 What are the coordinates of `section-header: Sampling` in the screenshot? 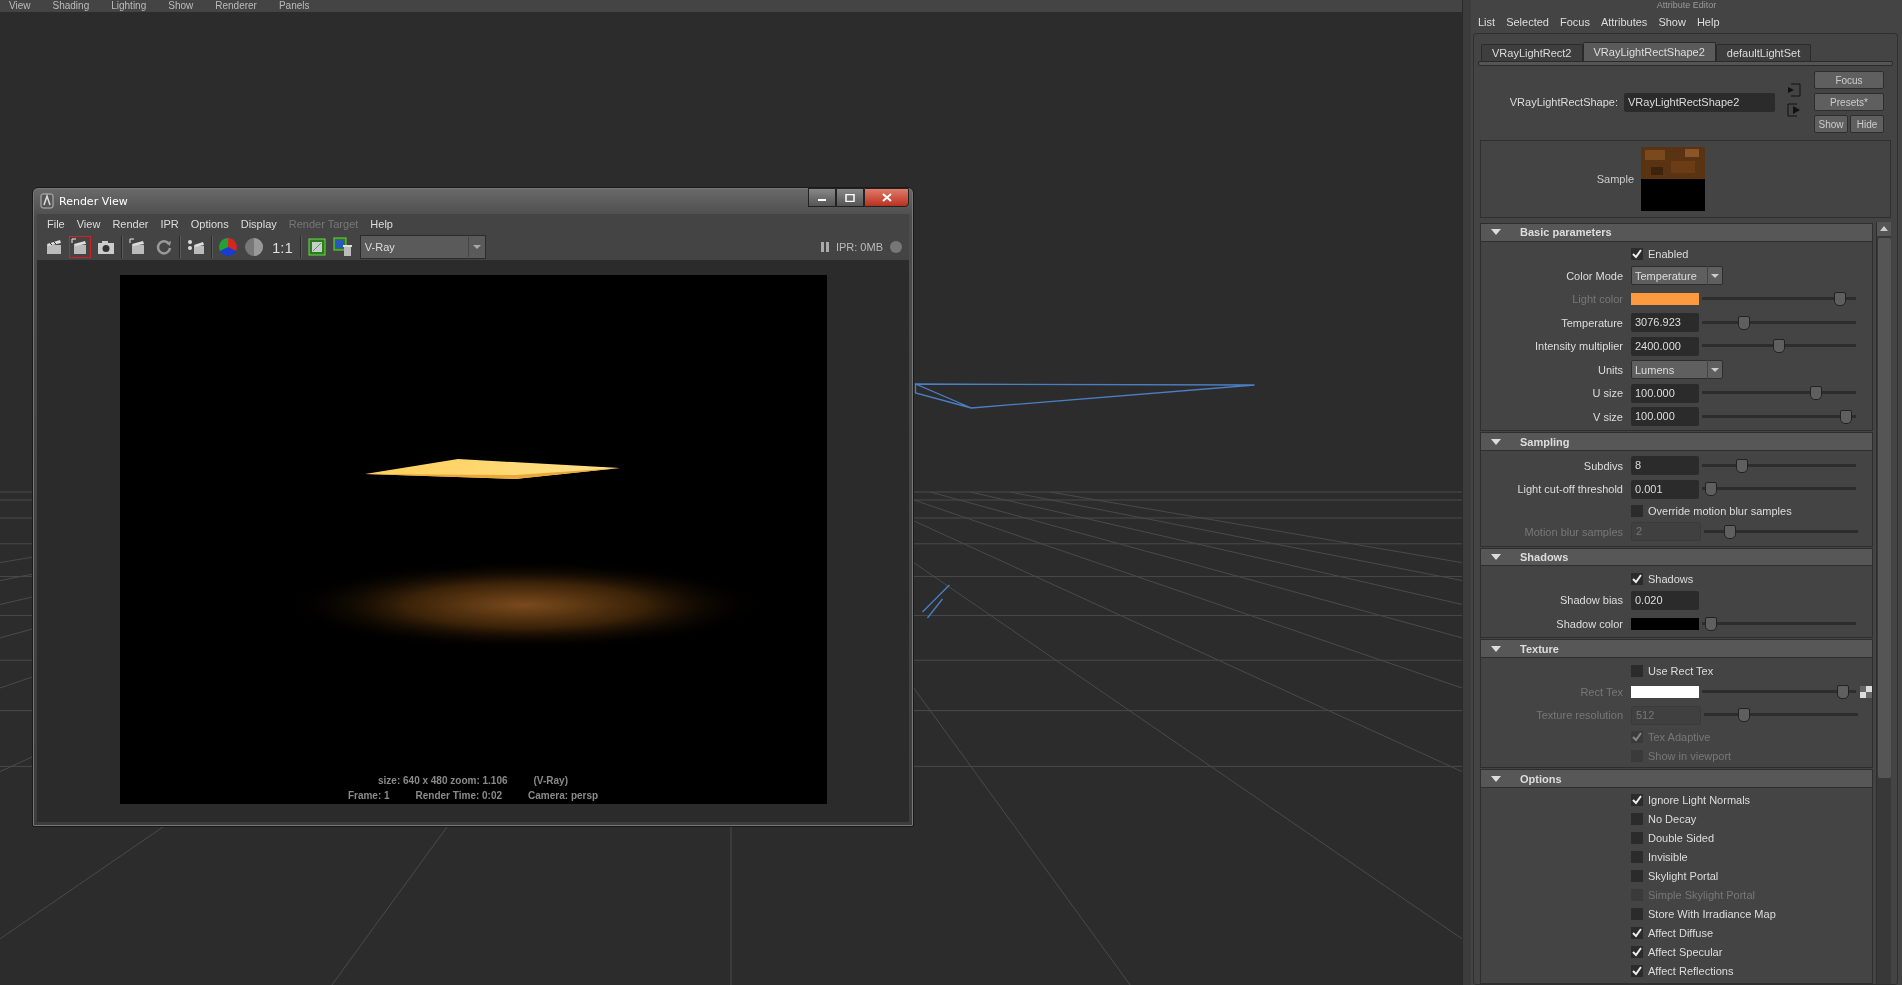 It's located at (1676, 442).